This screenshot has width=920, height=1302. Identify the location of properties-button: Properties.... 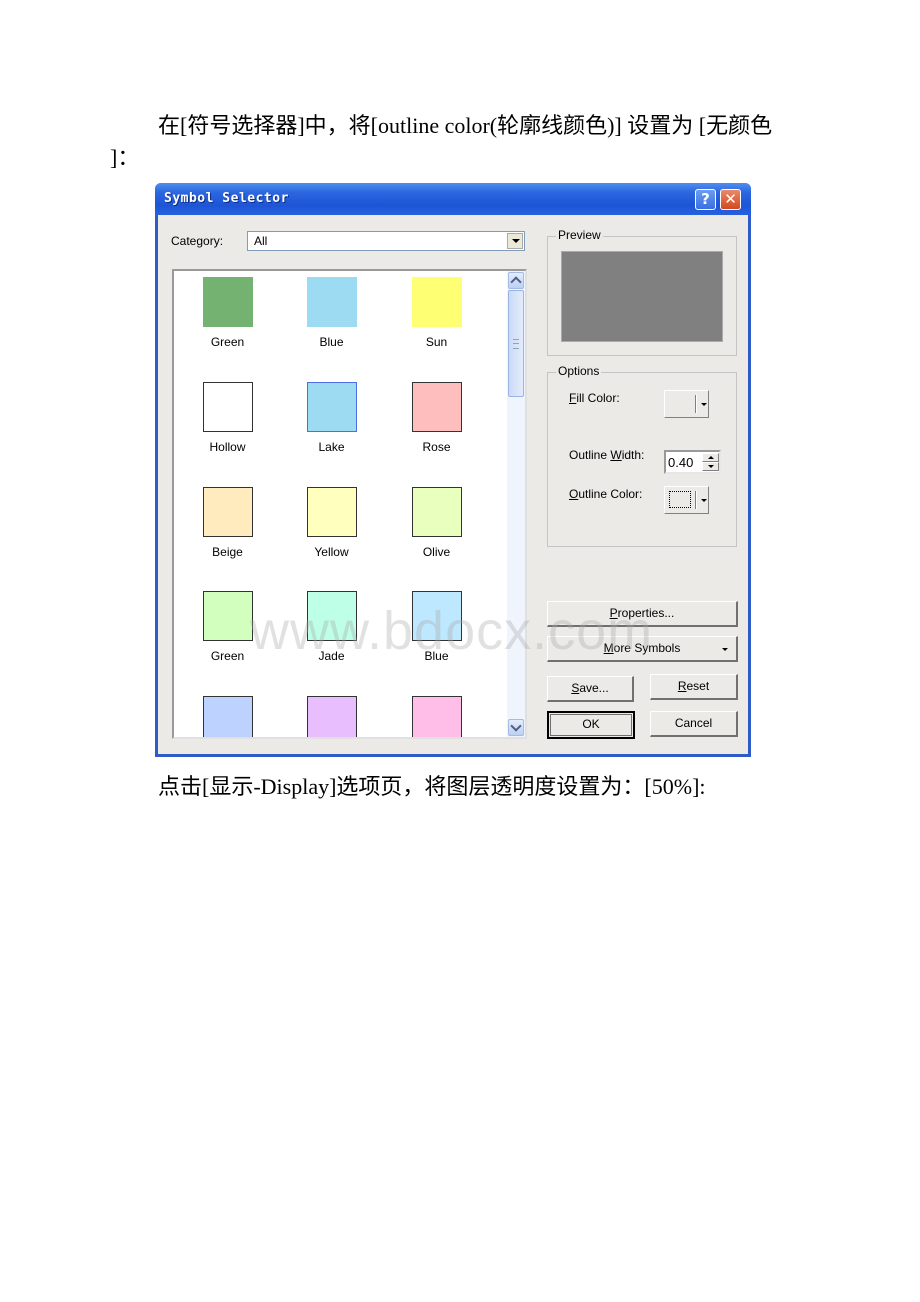
(642, 614).